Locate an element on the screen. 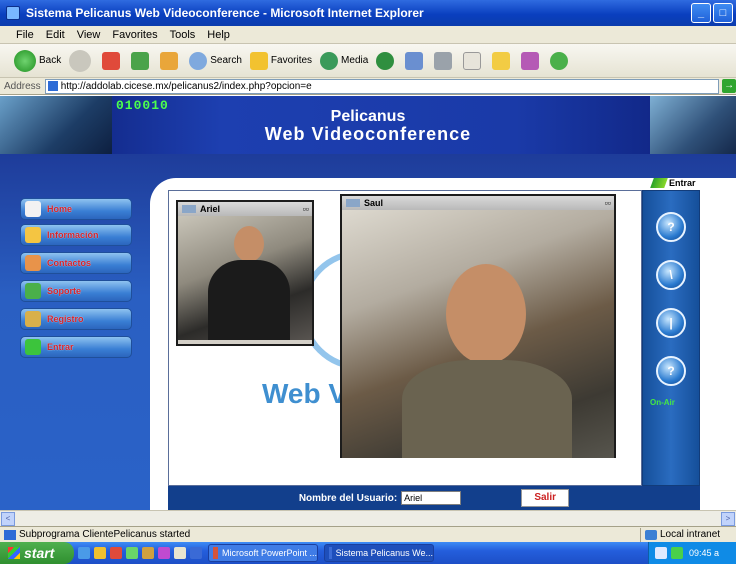 The image size is (736, 564). nav-contactos: Contactos is located at coordinates (76, 263).